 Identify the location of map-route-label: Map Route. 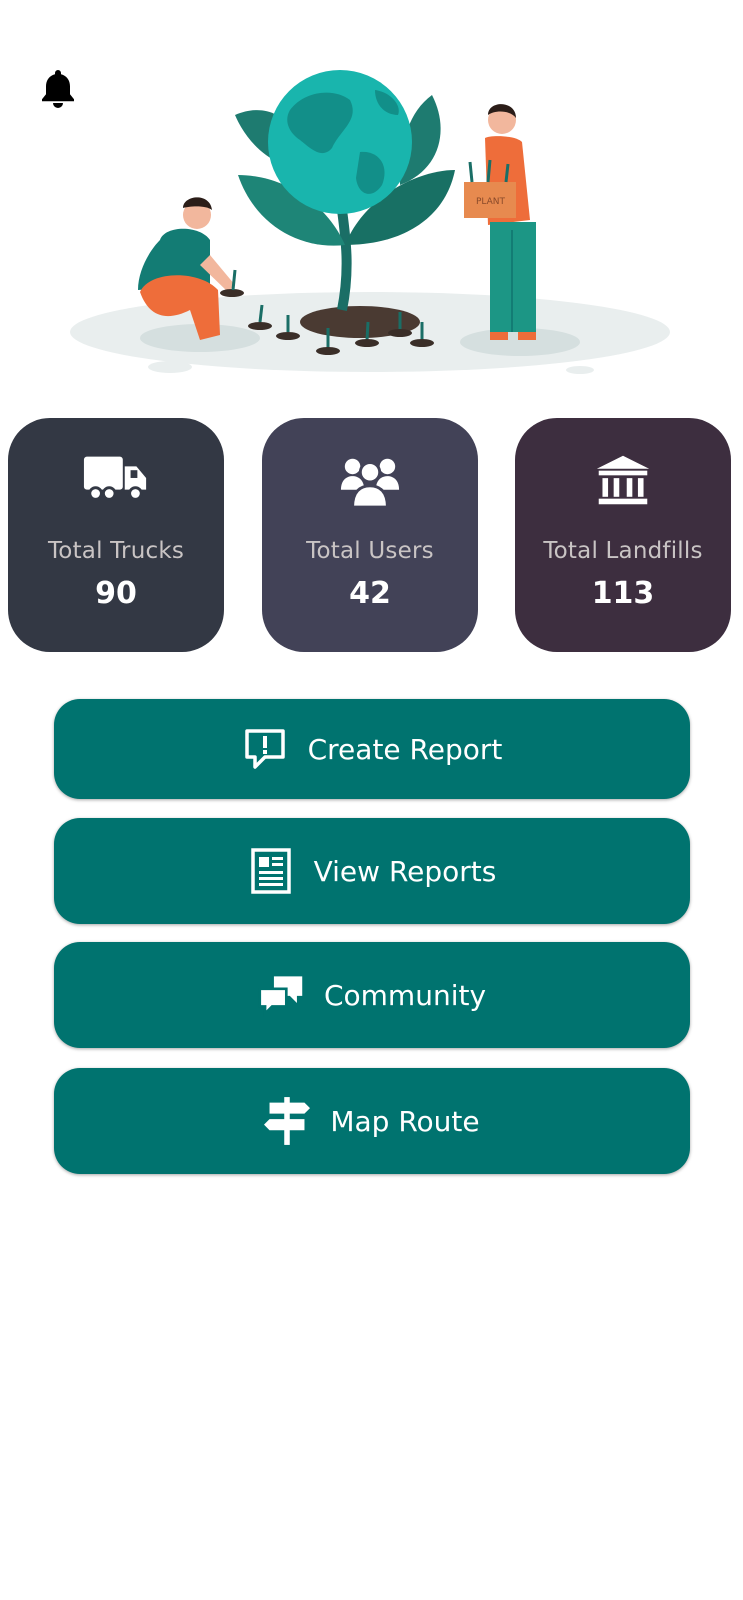
(405, 1121).